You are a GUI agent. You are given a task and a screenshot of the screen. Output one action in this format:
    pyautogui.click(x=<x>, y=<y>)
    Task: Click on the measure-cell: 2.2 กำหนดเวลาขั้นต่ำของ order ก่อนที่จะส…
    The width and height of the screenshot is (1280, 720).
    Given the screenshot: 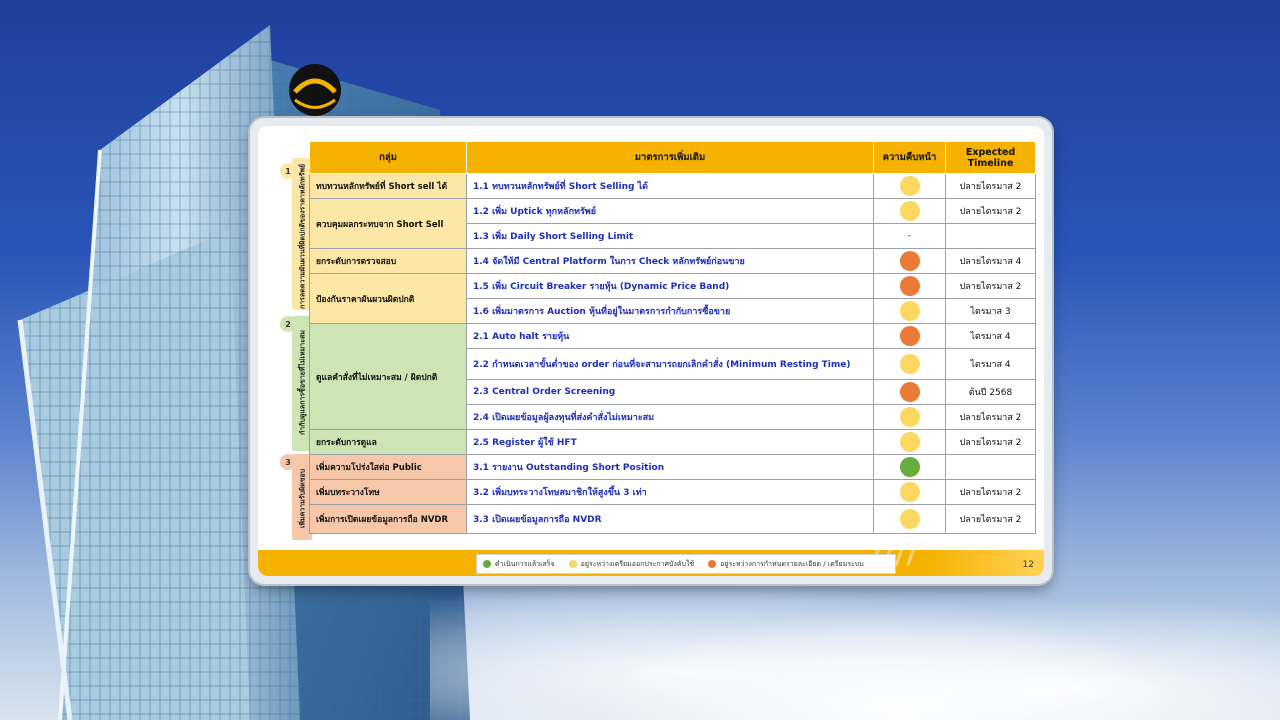 What is the action you would take?
    pyautogui.click(x=670, y=364)
    